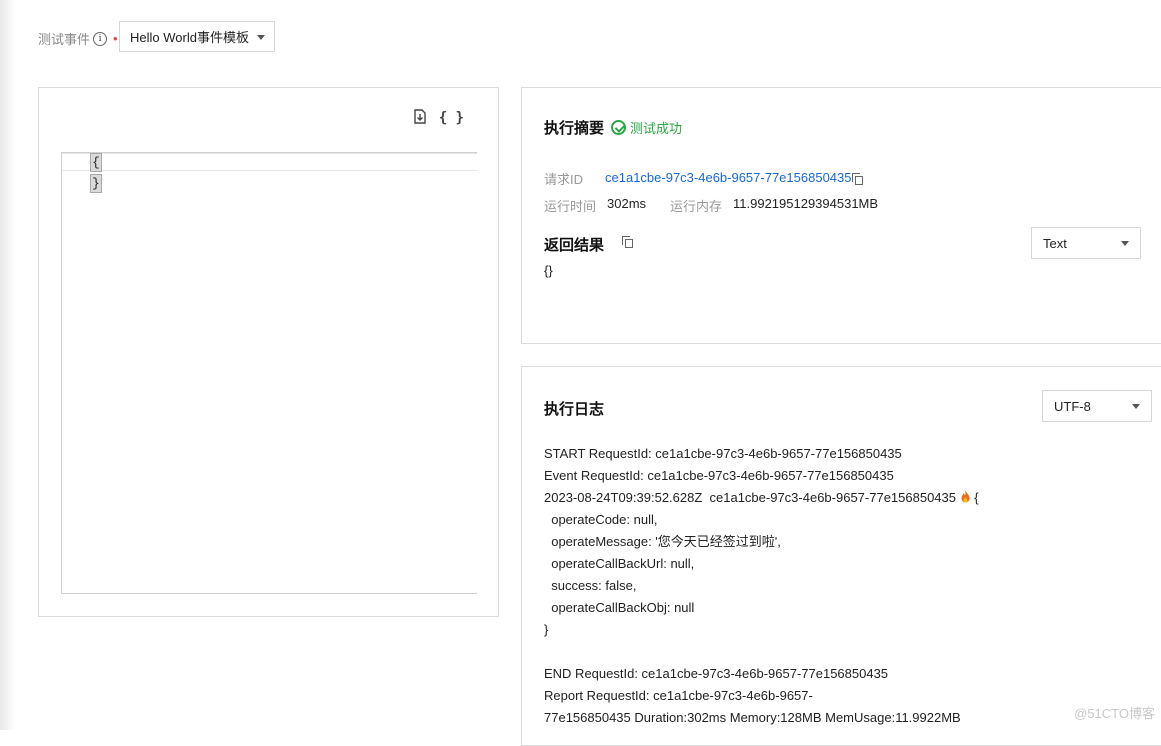  Describe the element at coordinates (115, 38) in the screenshot. I see `required-mark: •` at that location.